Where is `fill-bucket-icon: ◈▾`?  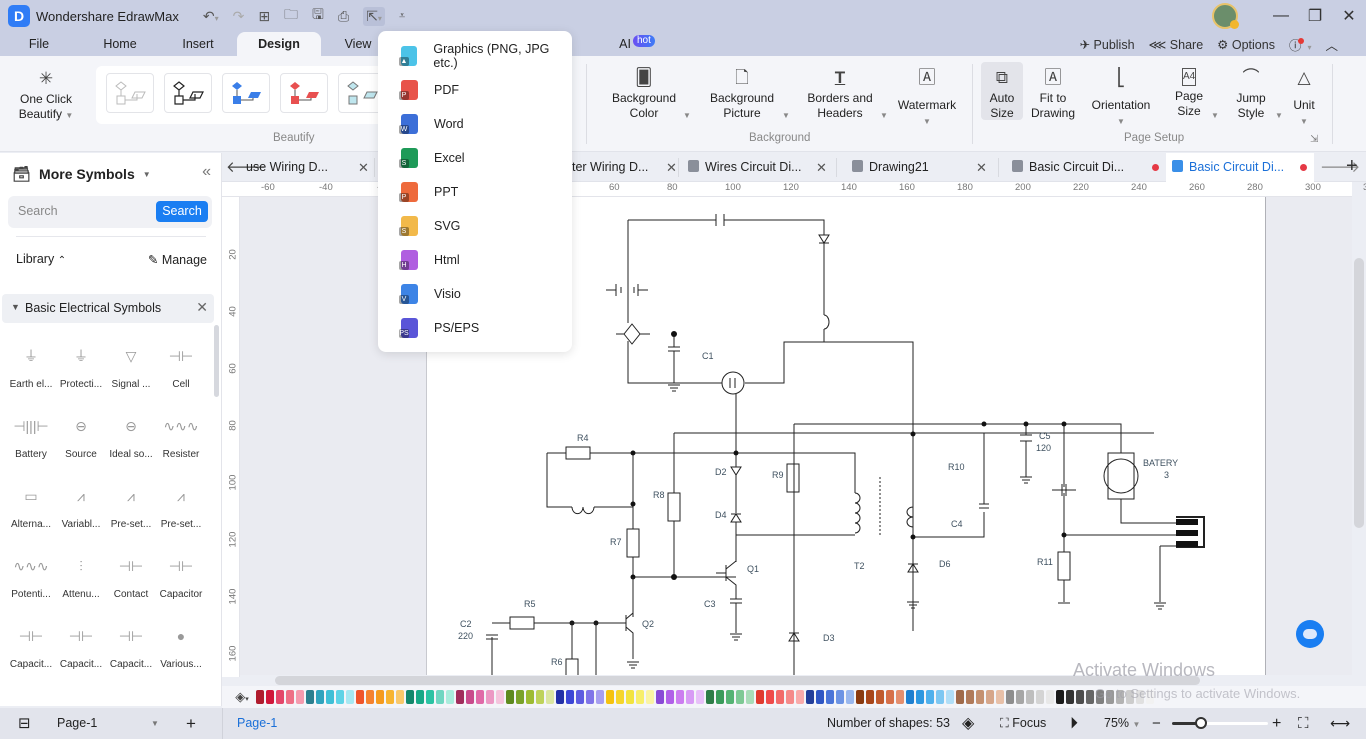
fill-bucket-icon: ◈▾ is located at coordinates (242, 697).